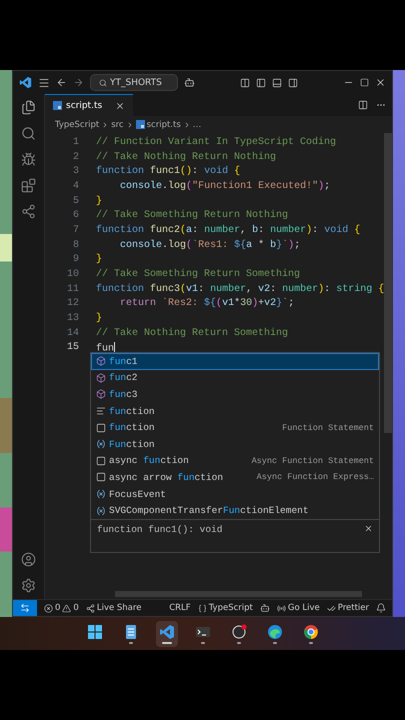 The width and height of the screenshot is (405, 720). I want to click on remote-button, so click(25, 608).